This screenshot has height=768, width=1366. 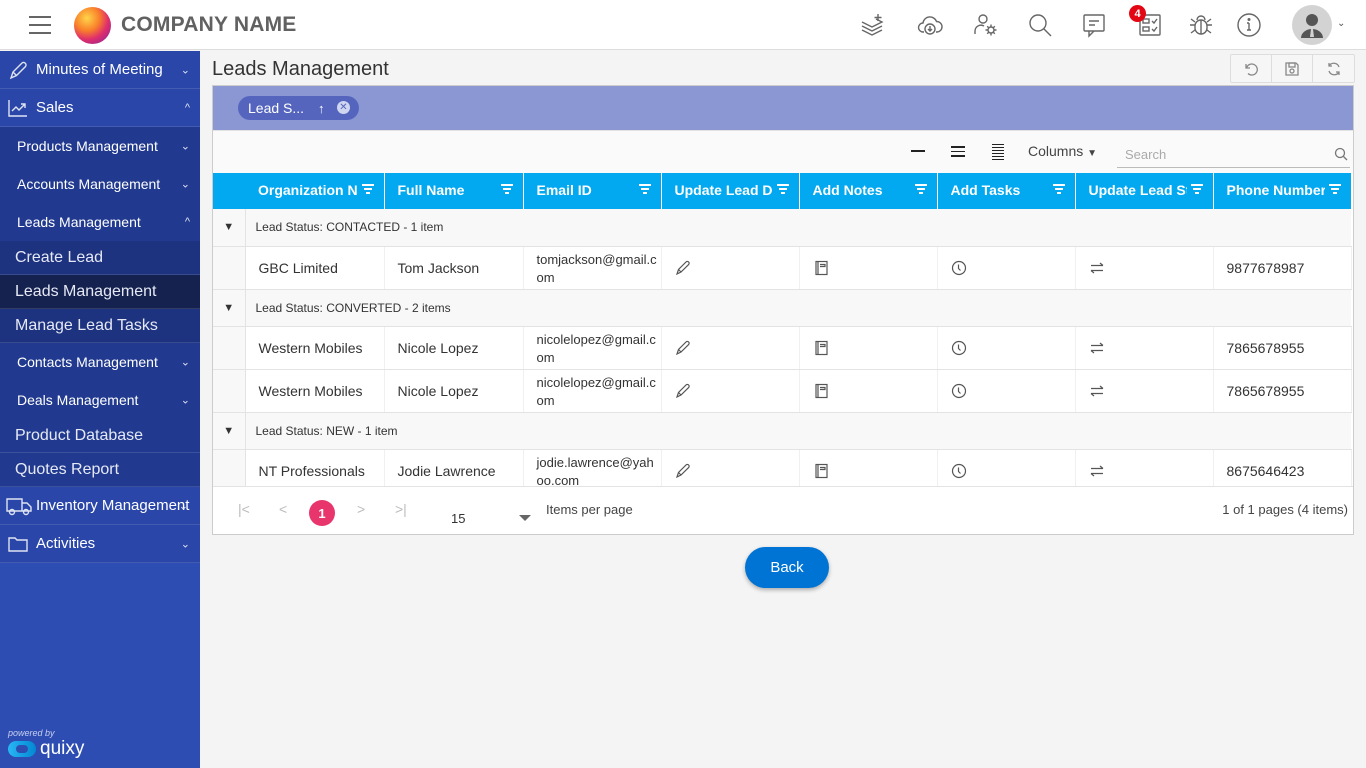 What do you see at coordinates (458, 518) in the screenshot?
I see `page-size-select: 15` at bounding box center [458, 518].